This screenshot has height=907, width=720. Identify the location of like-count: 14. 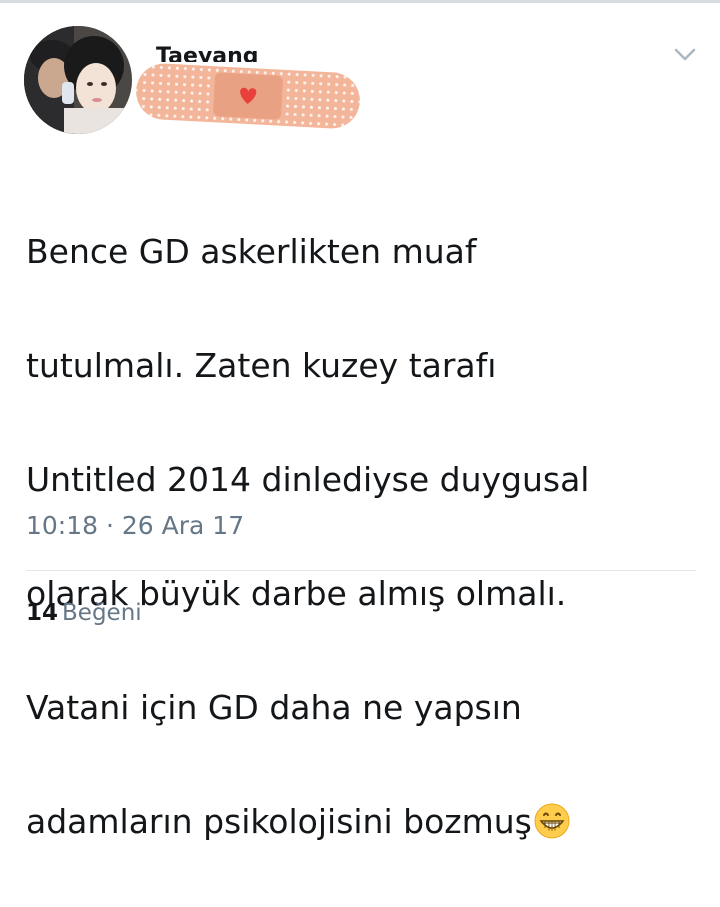
(42, 613).